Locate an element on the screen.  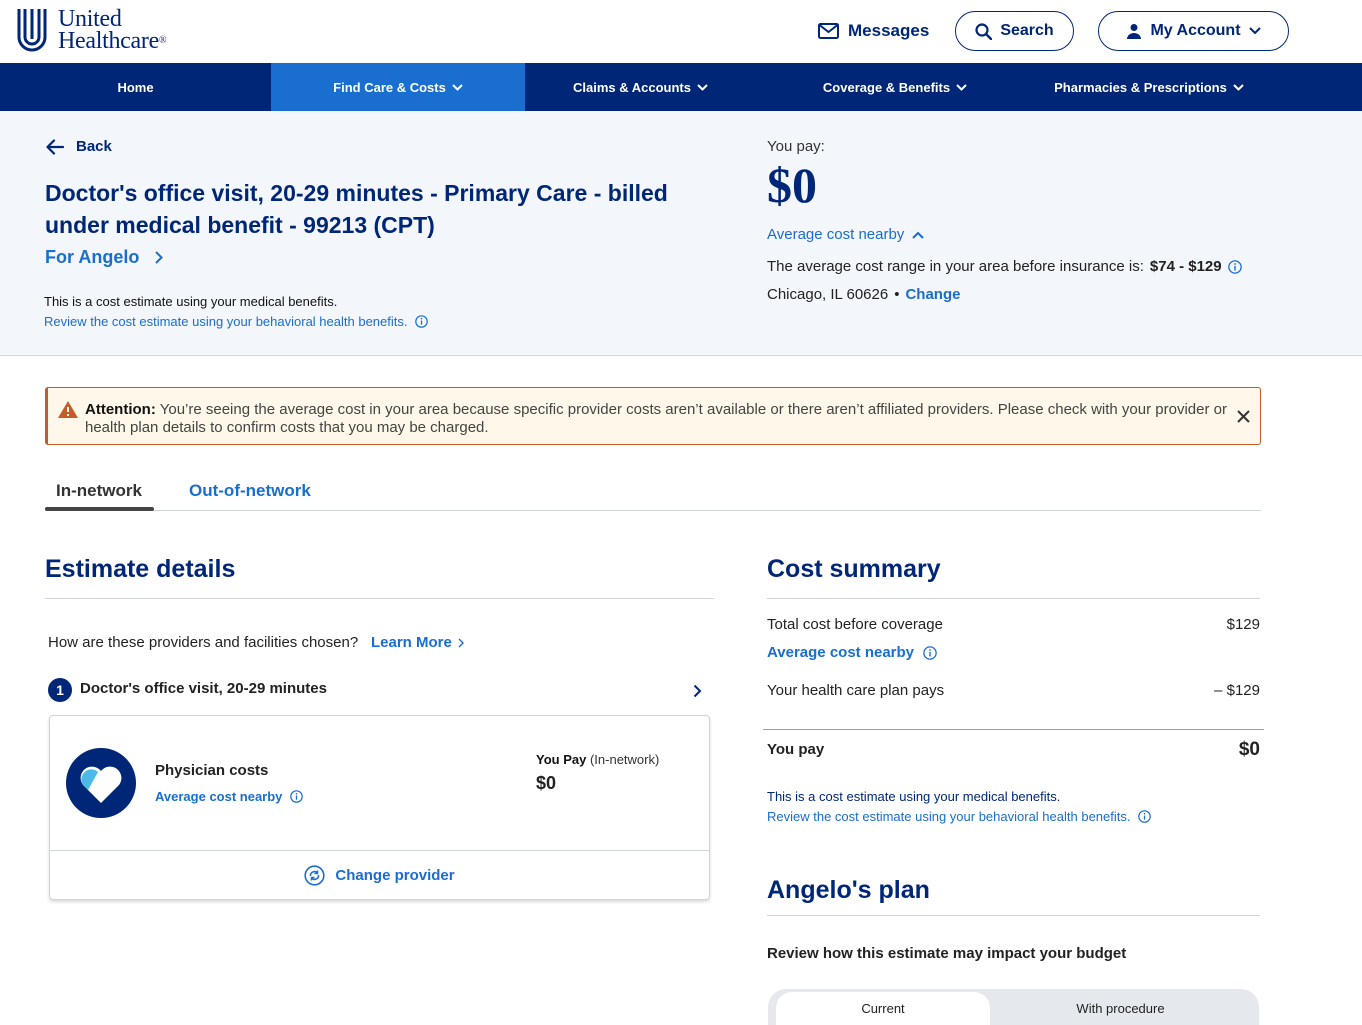
card-you-pay-label: You Pay (In-network) is located at coordinates (597, 759).